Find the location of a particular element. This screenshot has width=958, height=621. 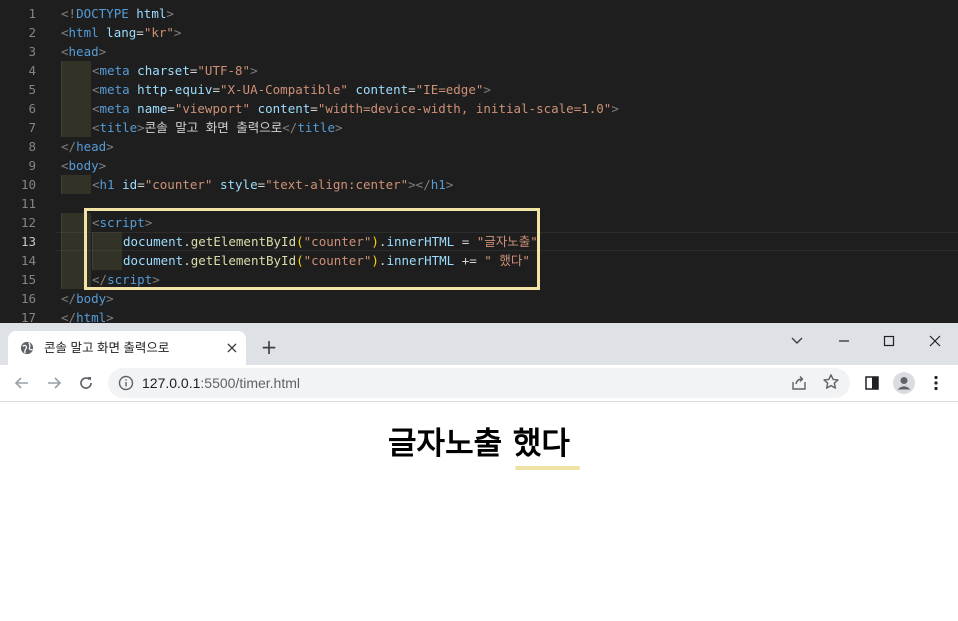

close-window-button is located at coordinates (935, 341).